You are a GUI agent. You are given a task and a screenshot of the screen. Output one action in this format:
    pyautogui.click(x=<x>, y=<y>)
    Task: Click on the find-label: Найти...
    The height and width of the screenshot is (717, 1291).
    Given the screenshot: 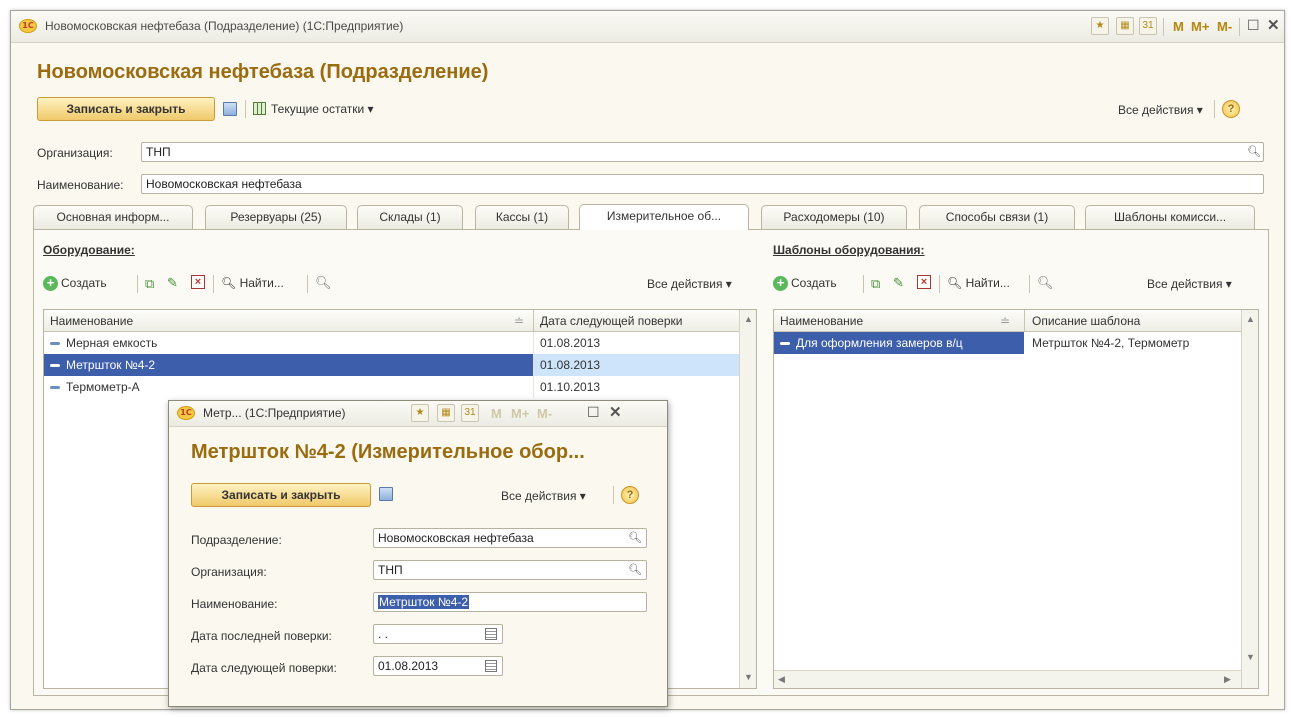 What is the action you would take?
    pyautogui.click(x=261, y=283)
    